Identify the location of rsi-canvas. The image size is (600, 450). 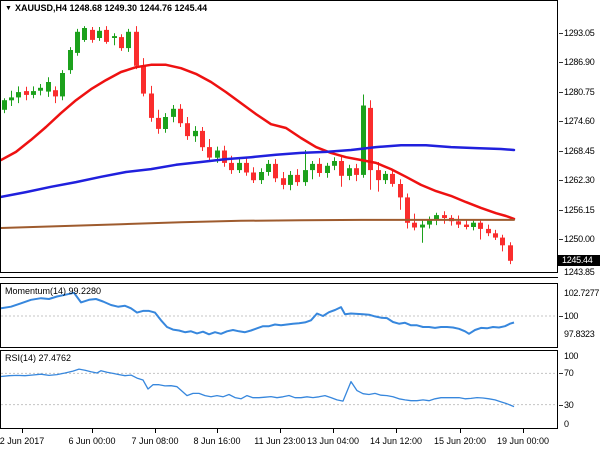
(279, 388).